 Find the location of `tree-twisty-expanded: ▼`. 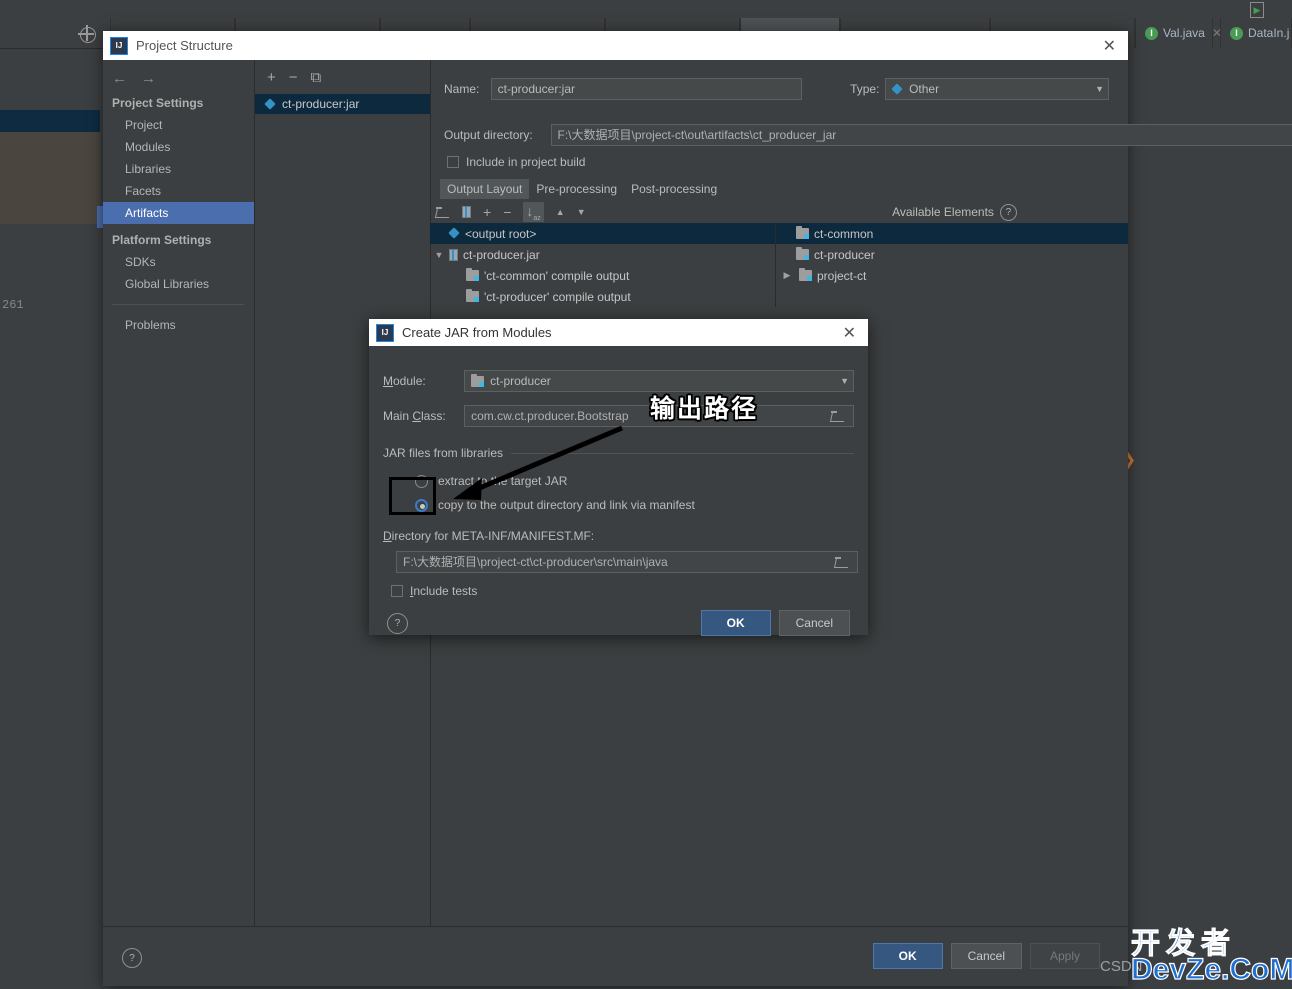

tree-twisty-expanded: ▼ is located at coordinates (439, 255).